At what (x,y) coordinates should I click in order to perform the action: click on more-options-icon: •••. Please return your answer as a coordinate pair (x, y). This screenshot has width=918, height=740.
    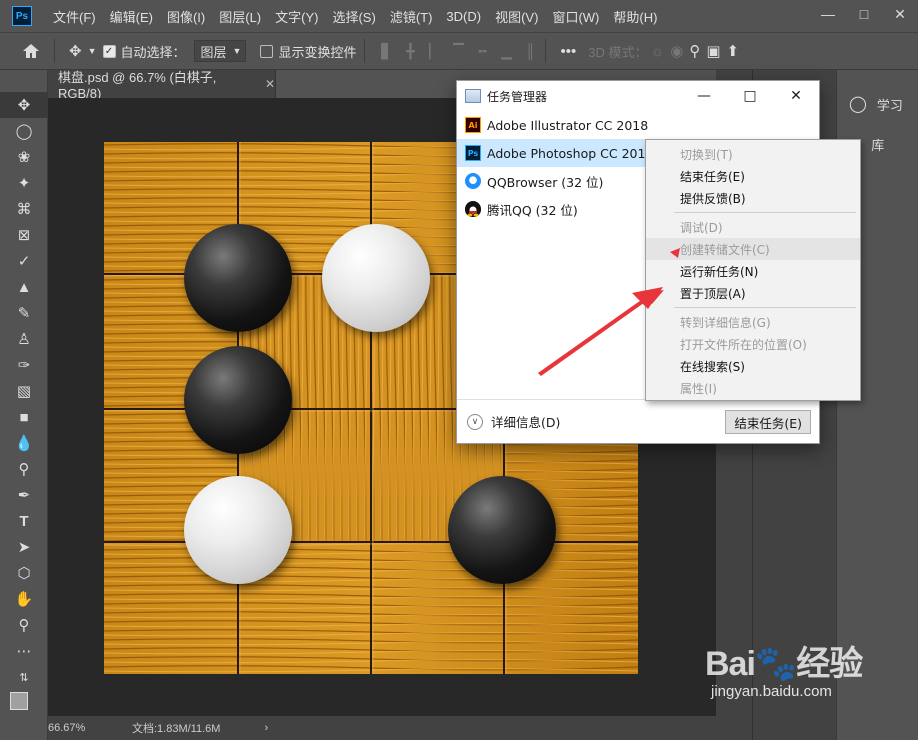
    Looking at the image, I should click on (568, 51).